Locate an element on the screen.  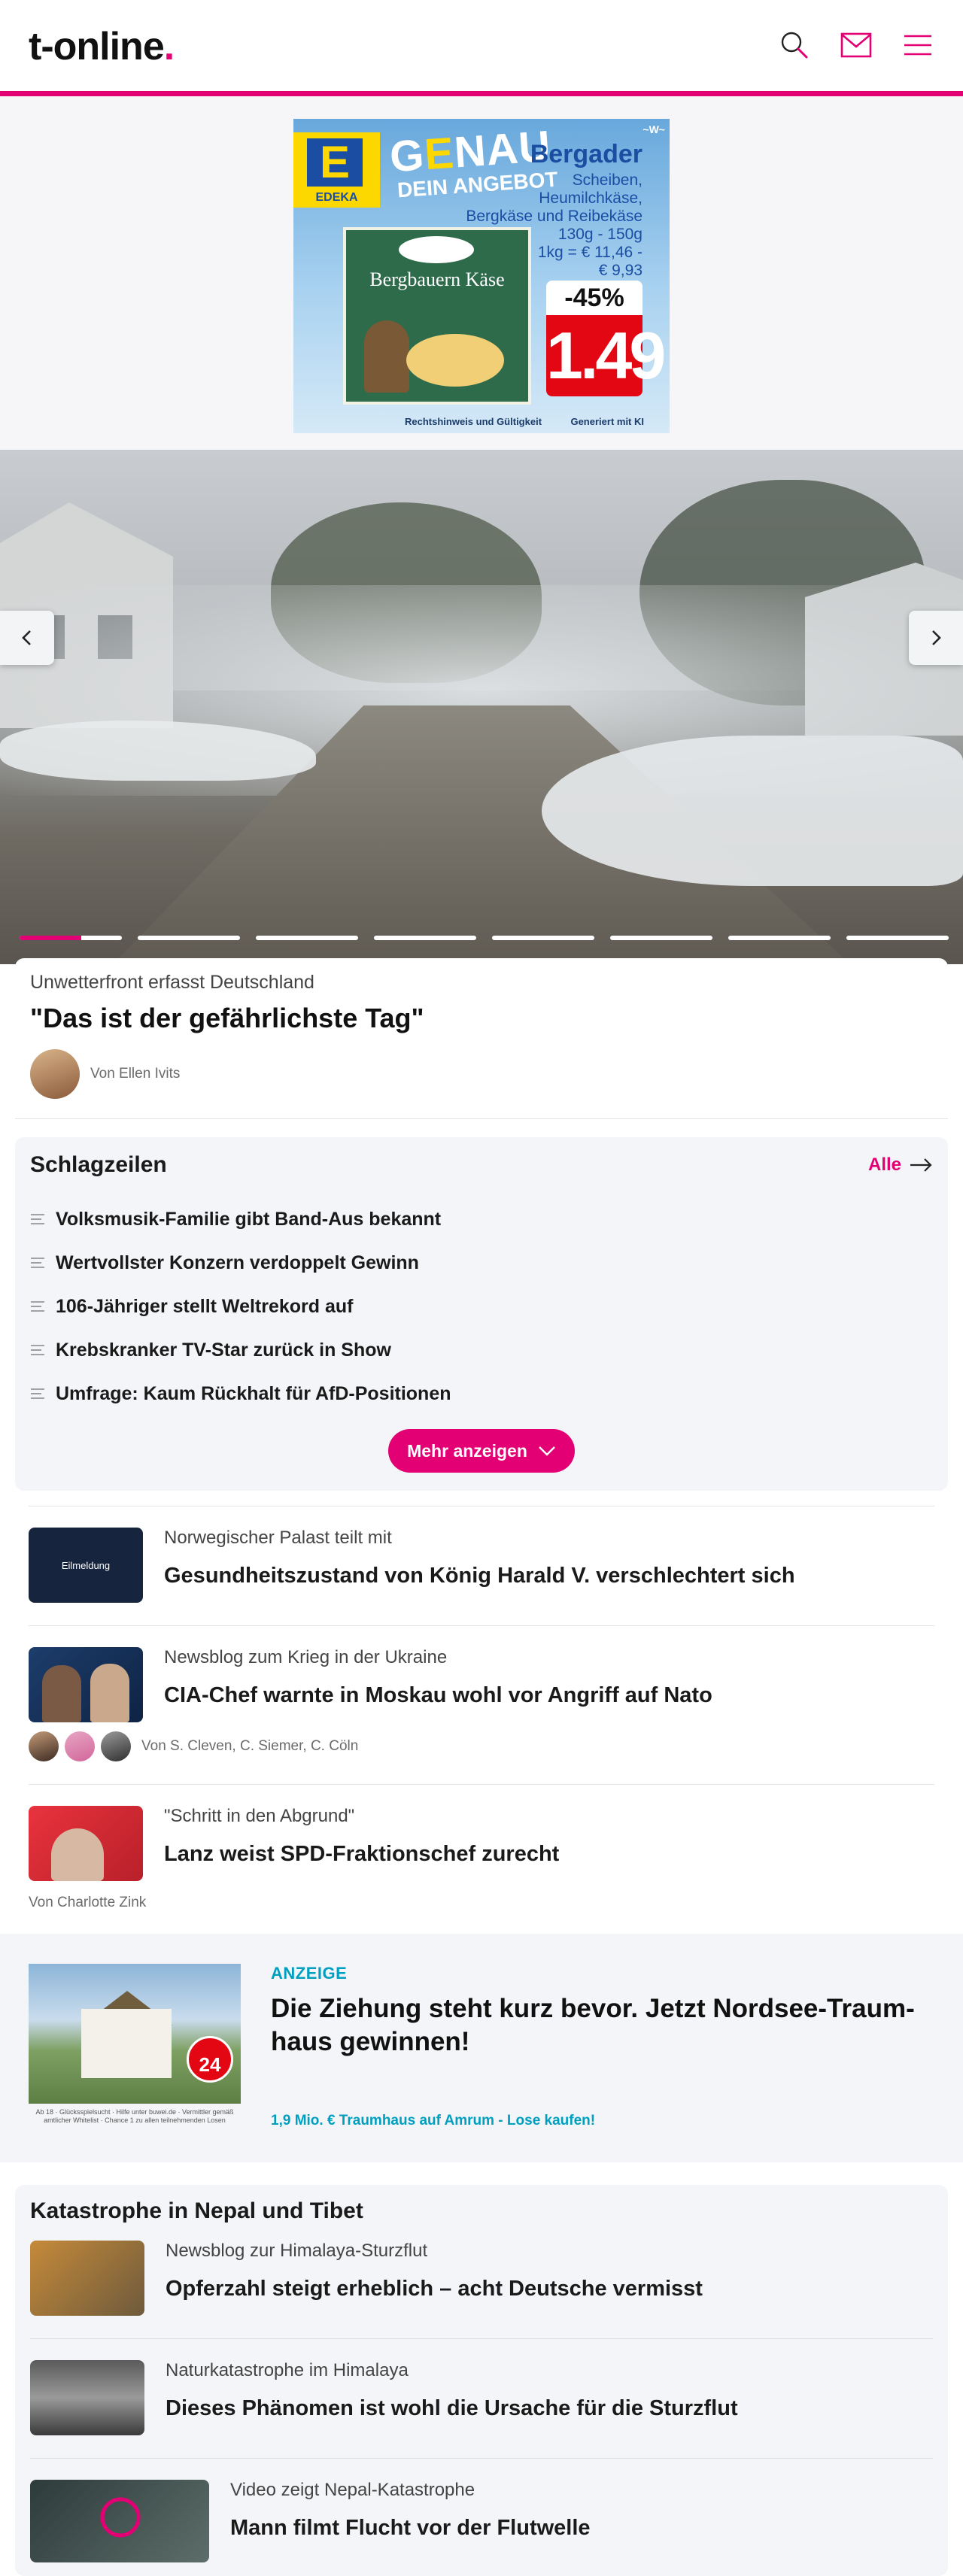
header-icons is located at coordinates (856, 45).